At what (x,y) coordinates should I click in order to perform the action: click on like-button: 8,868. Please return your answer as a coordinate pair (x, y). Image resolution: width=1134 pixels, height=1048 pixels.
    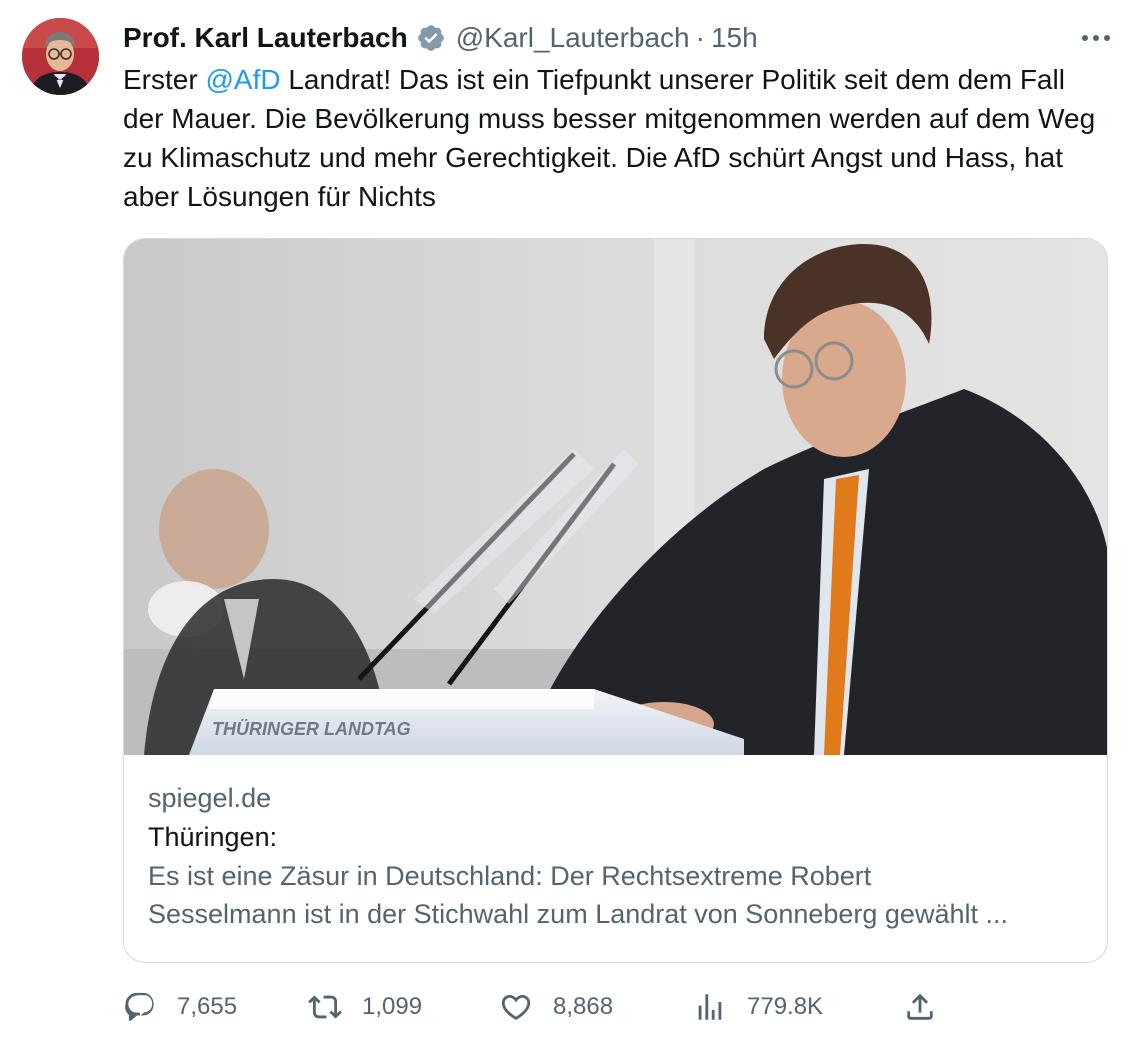
    Looking at the image, I should click on (556, 1007).